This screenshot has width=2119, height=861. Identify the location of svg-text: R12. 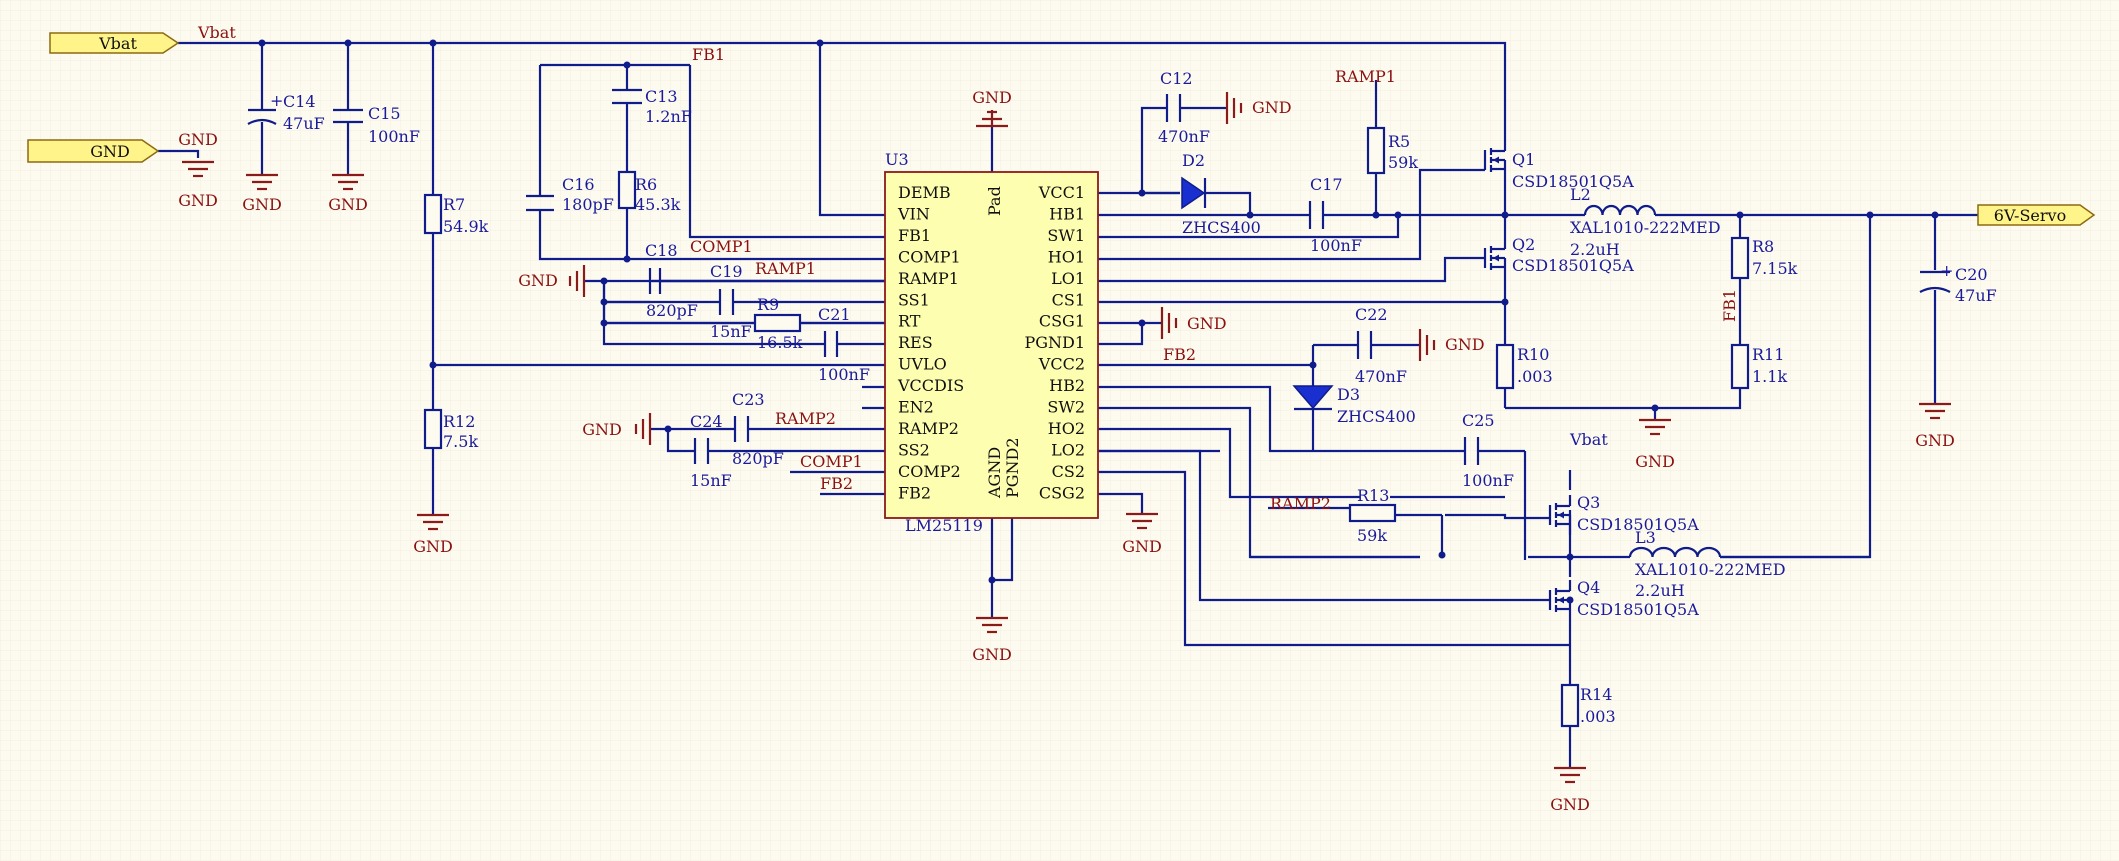
(459, 421).